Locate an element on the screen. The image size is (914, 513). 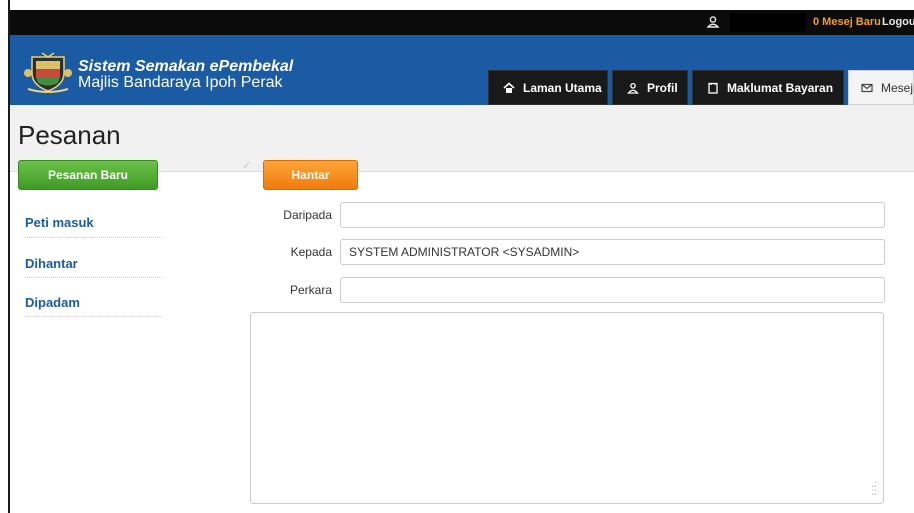
user-name-redacted is located at coordinates (768, 22).